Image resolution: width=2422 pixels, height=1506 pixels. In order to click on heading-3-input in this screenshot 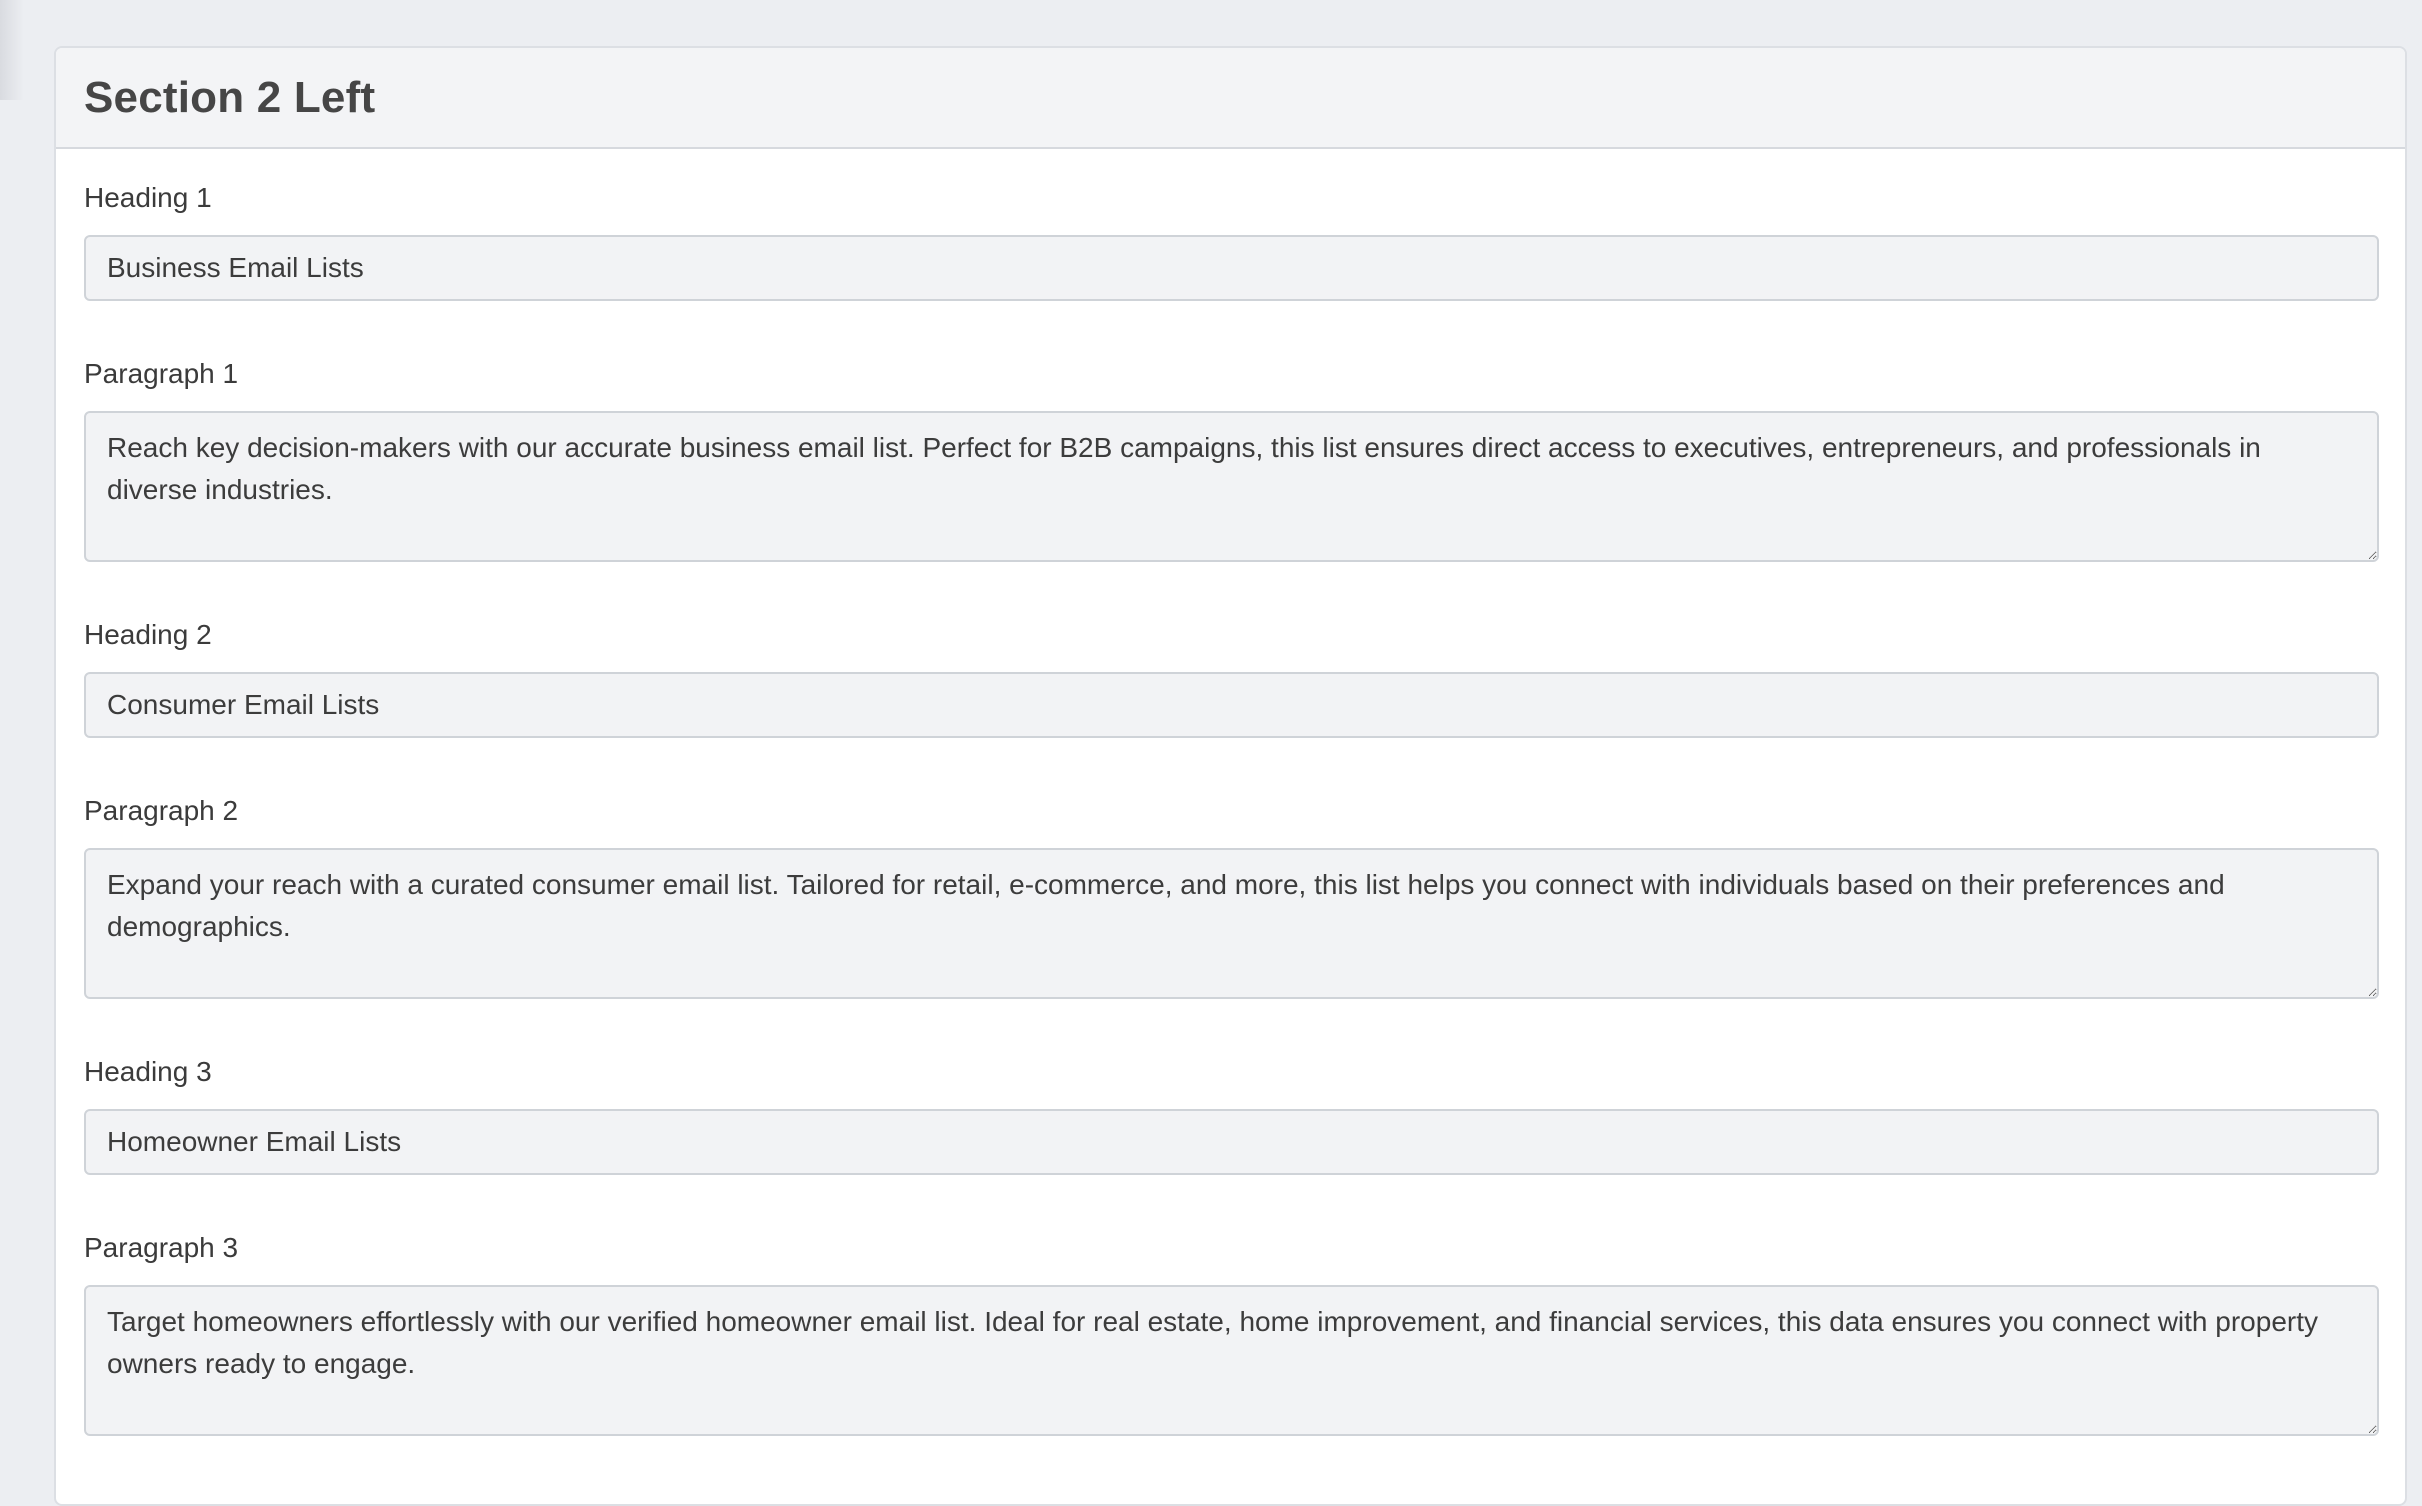, I will do `click(1231, 1142)`.